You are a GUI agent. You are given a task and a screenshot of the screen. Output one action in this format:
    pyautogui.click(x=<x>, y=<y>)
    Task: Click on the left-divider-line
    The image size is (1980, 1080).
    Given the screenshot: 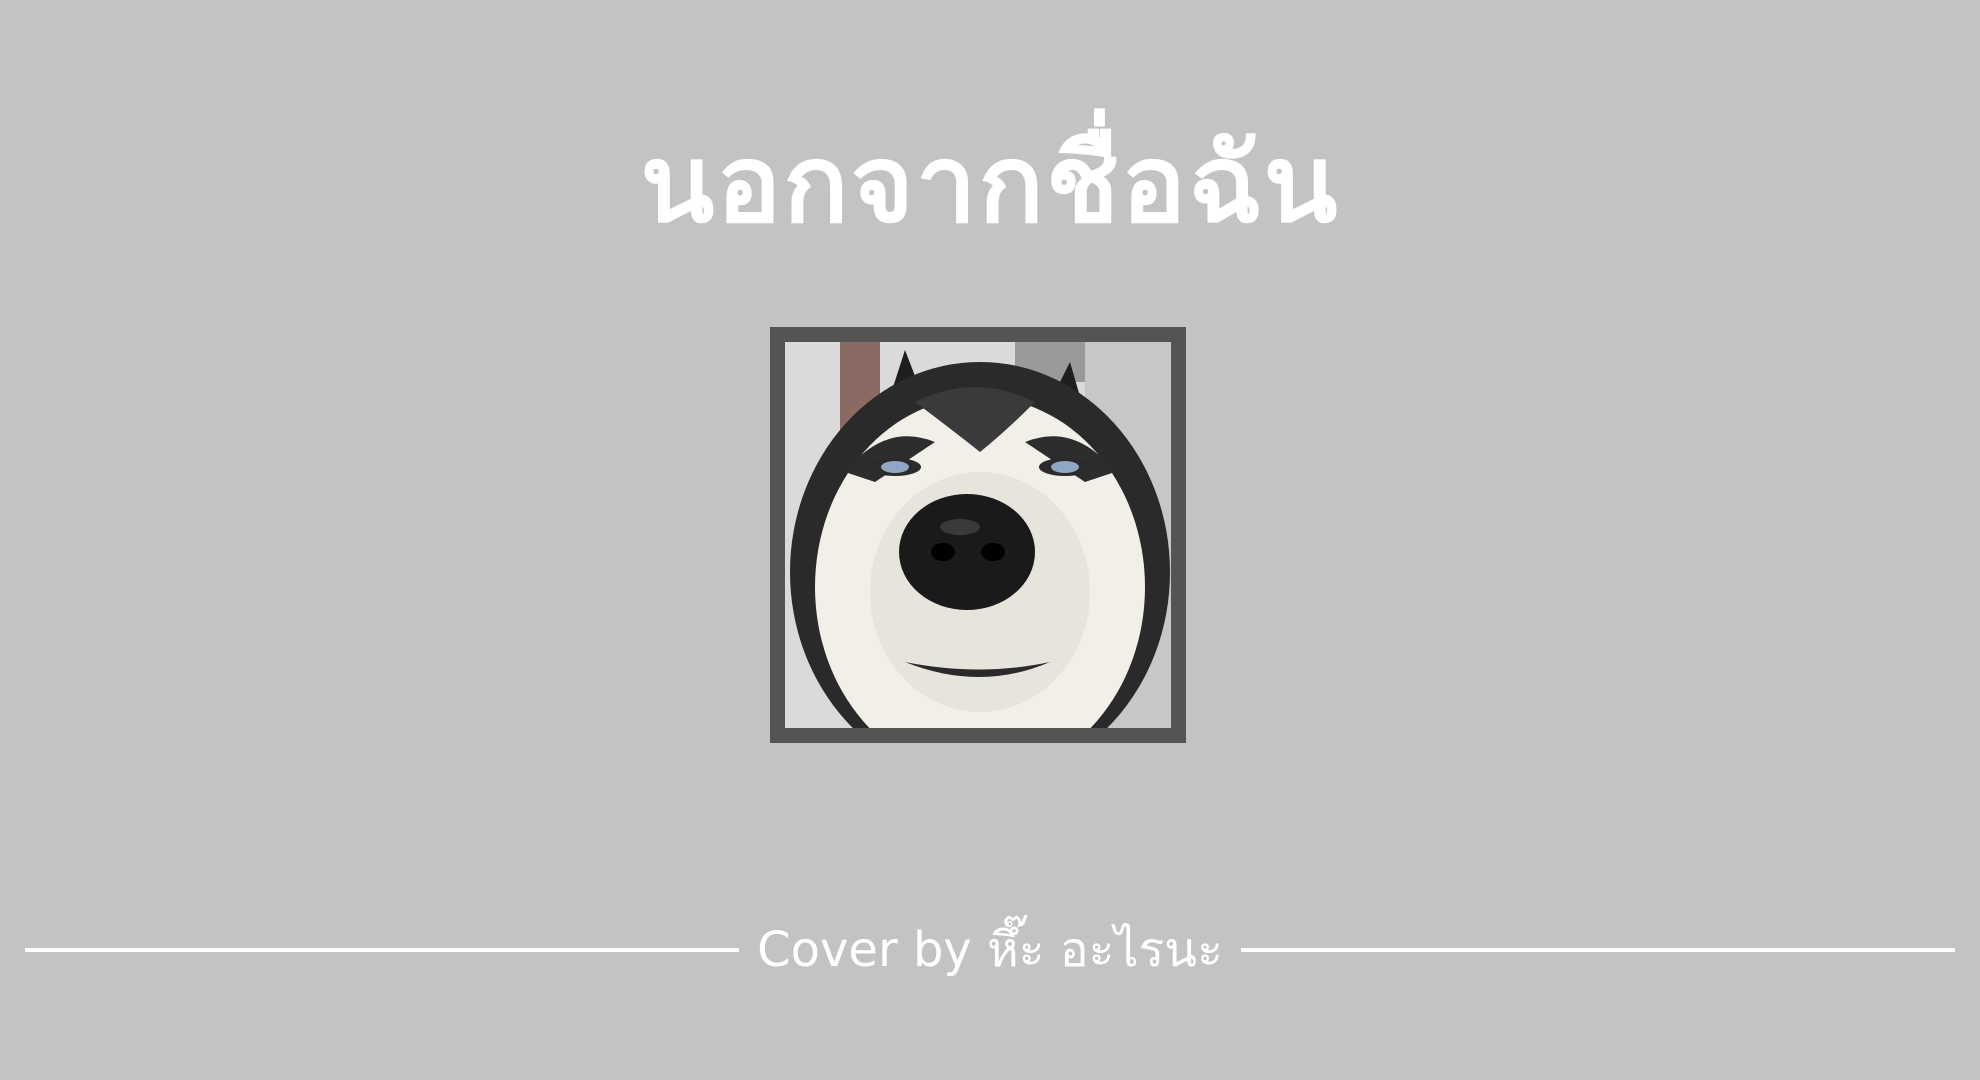 What is the action you would take?
    pyautogui.click(x=382, y=950)
    